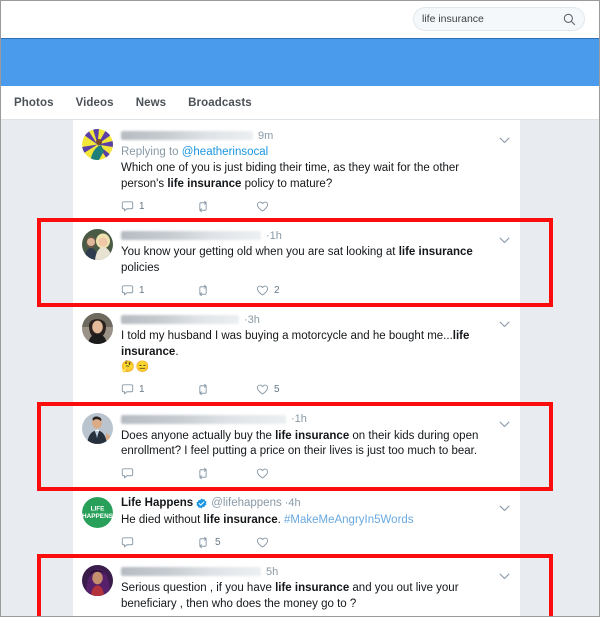 This screenshot has width=600, height=617. I want to click on display-name: Life Happens, so click(157, 503).